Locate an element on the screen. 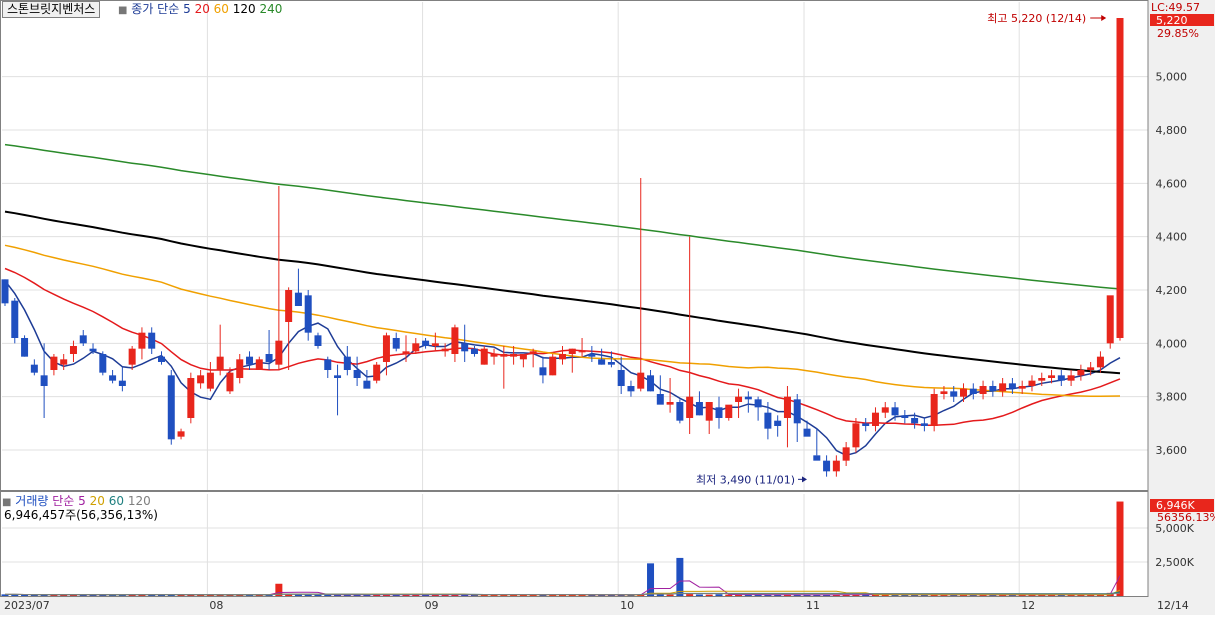  low-annotation: 최저 3,490 (11/01) is located at coordinates (745, 479).